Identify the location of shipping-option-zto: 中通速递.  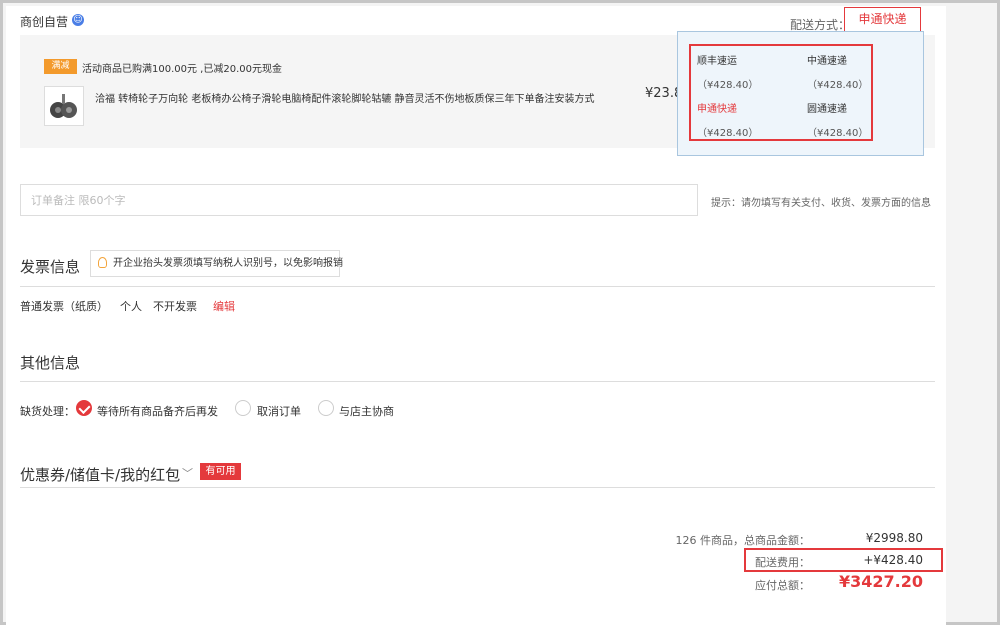
(827, 59).